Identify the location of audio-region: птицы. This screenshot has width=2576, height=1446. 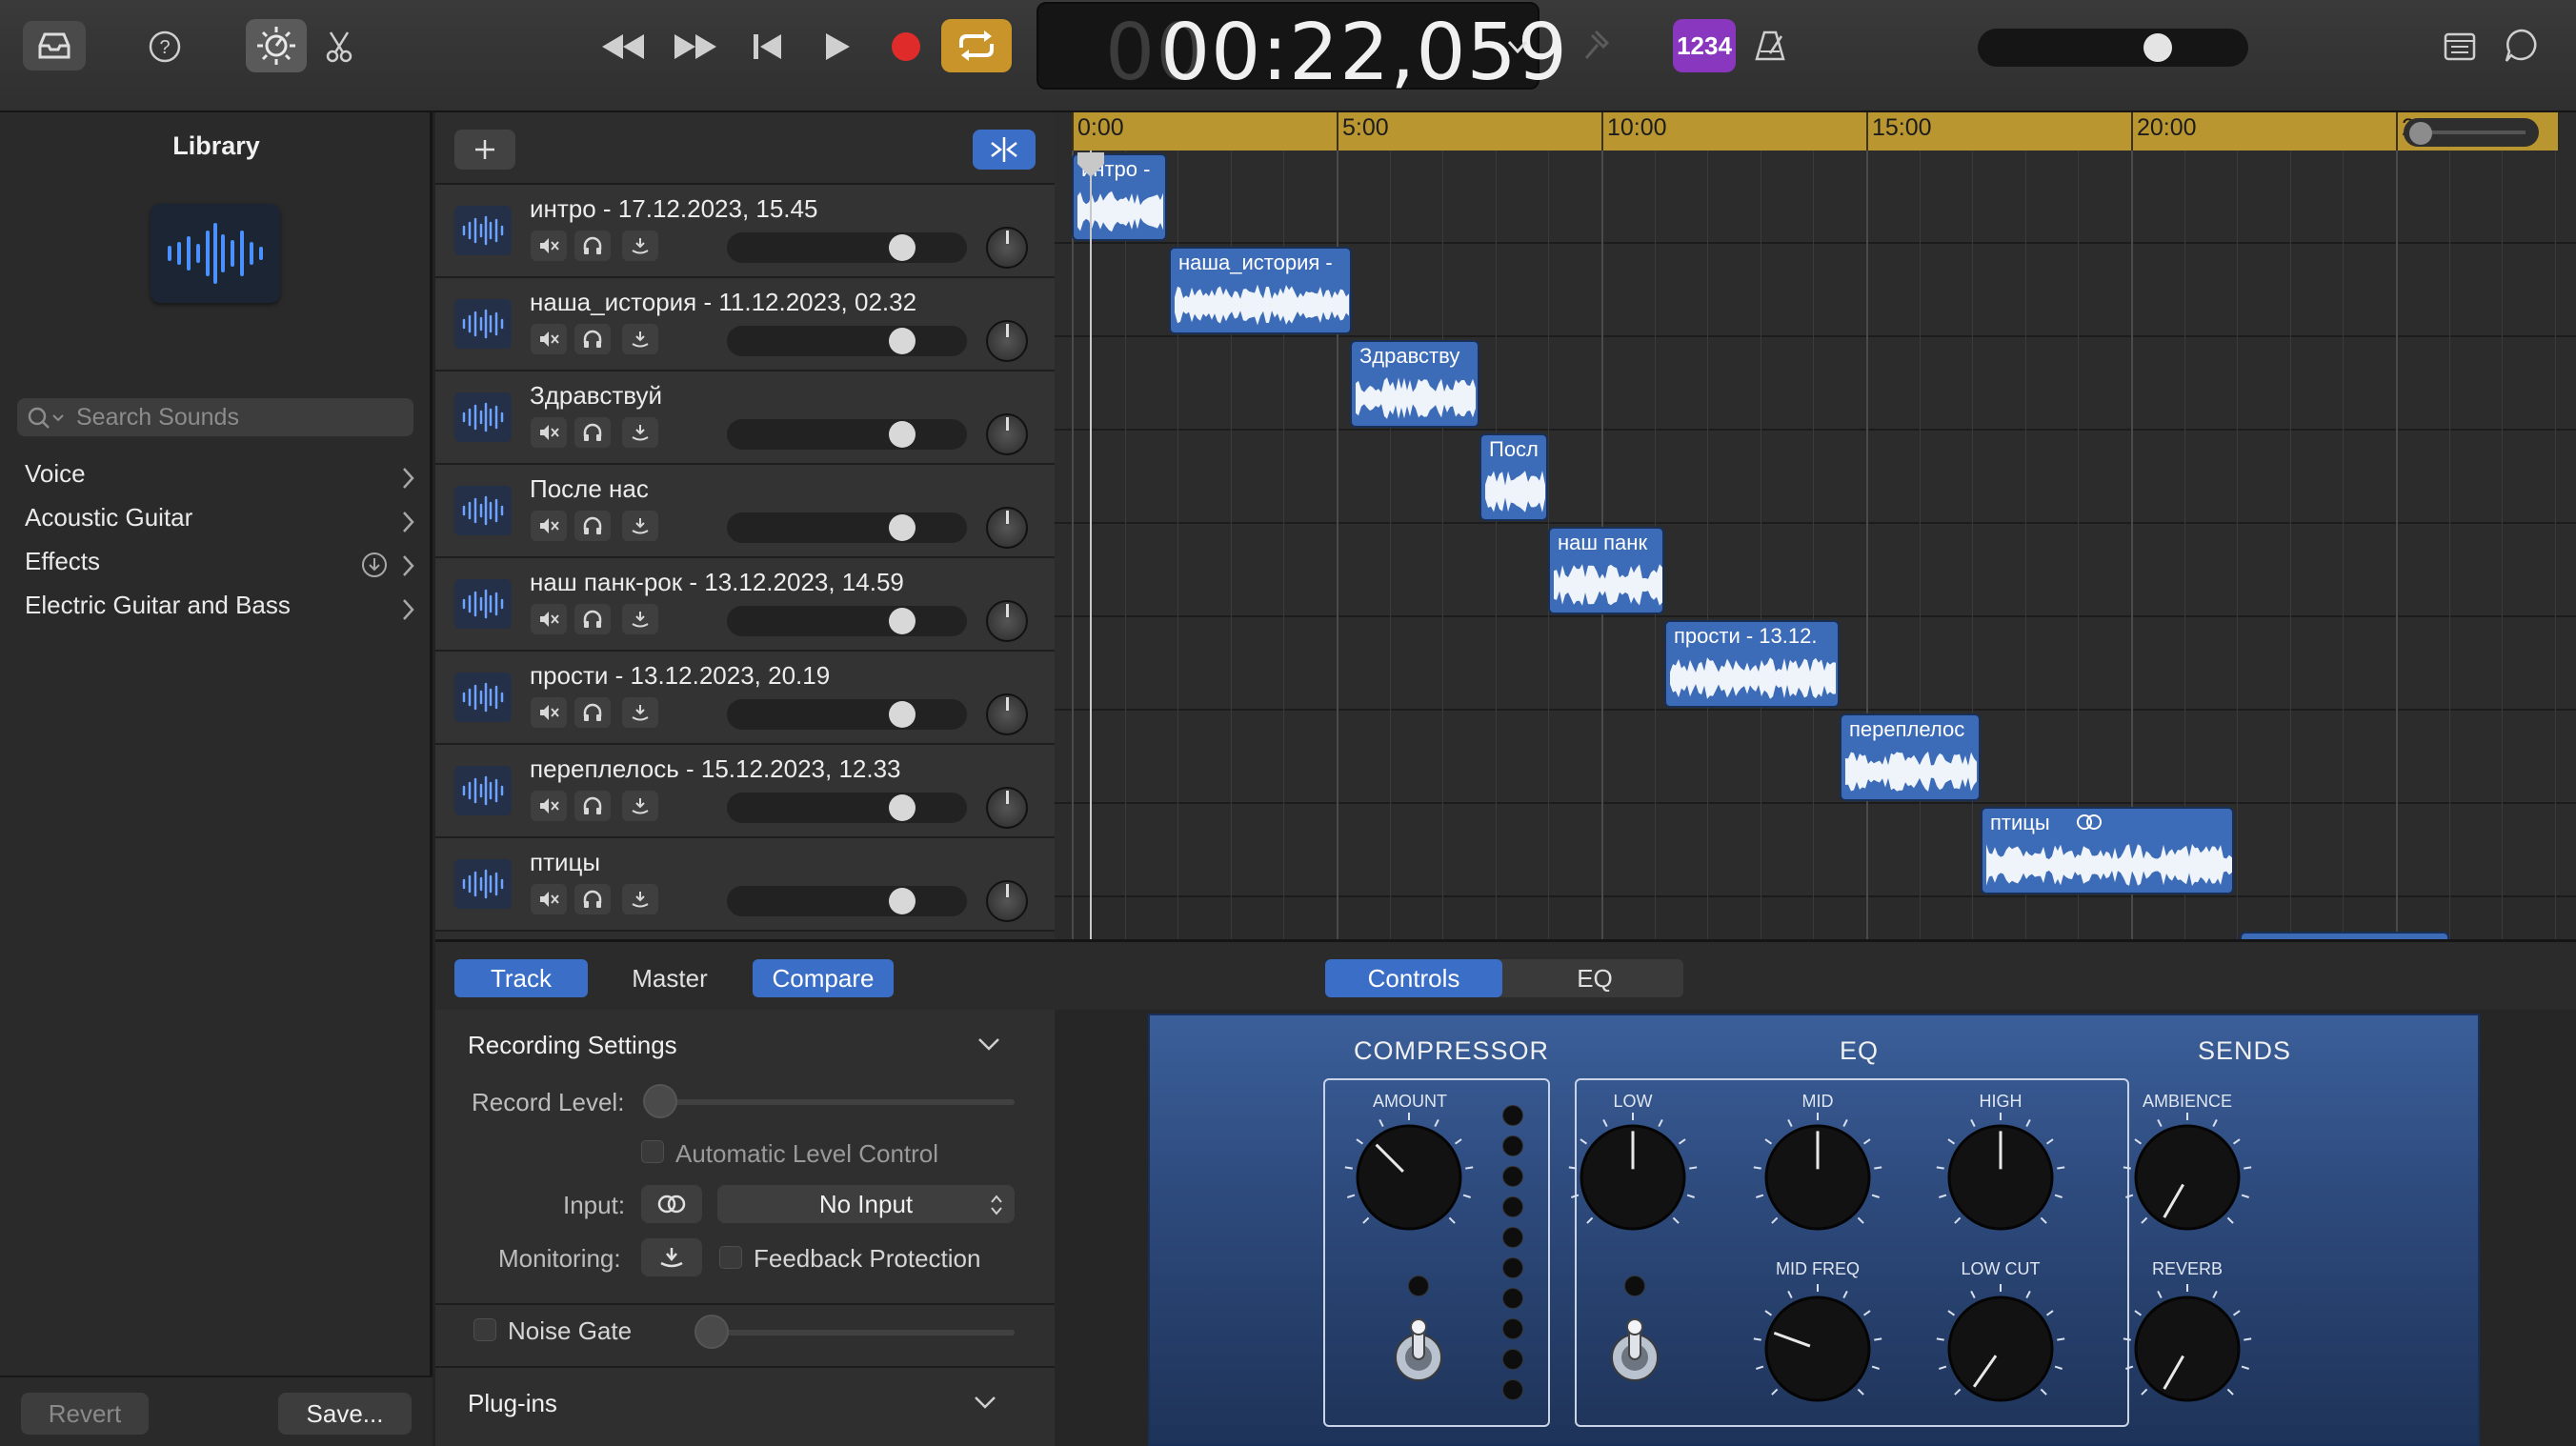
(2107, 851).